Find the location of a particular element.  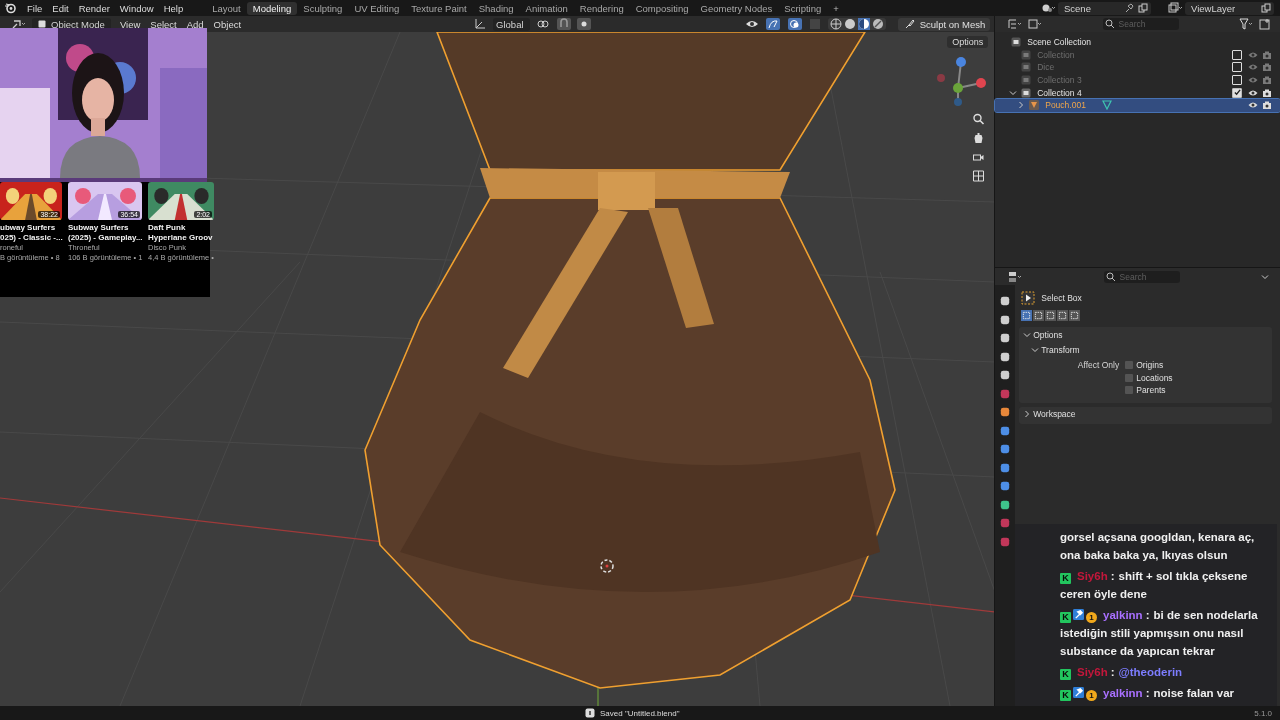

workspace-tab: Layout is located at coordinates (226, 8).